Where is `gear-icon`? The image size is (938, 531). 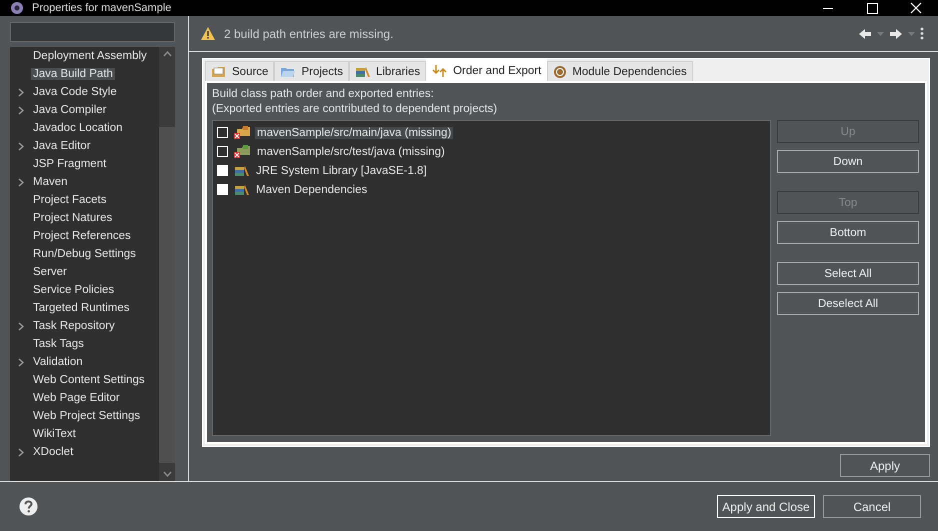
gear-icon is located at coordinates (17, 8).